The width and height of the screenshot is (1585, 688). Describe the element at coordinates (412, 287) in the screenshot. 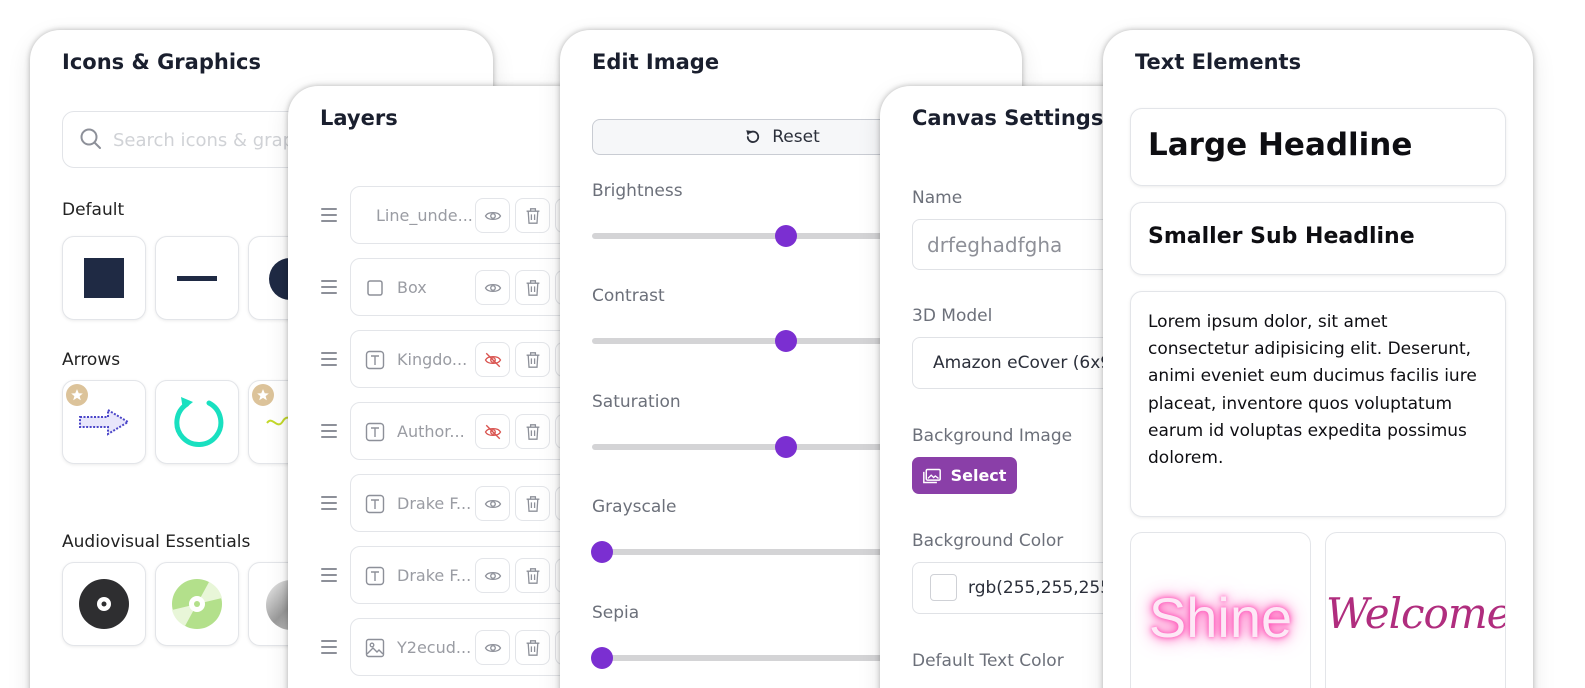

I see `layer-name: Box` at that location.